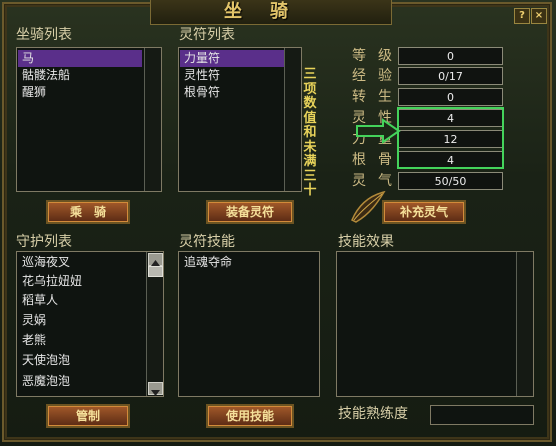 This screenshot has height=446, width=556. Describe the element at coordinates (155, 259) in the screenshot. I see `scroll-up-button` at that location.